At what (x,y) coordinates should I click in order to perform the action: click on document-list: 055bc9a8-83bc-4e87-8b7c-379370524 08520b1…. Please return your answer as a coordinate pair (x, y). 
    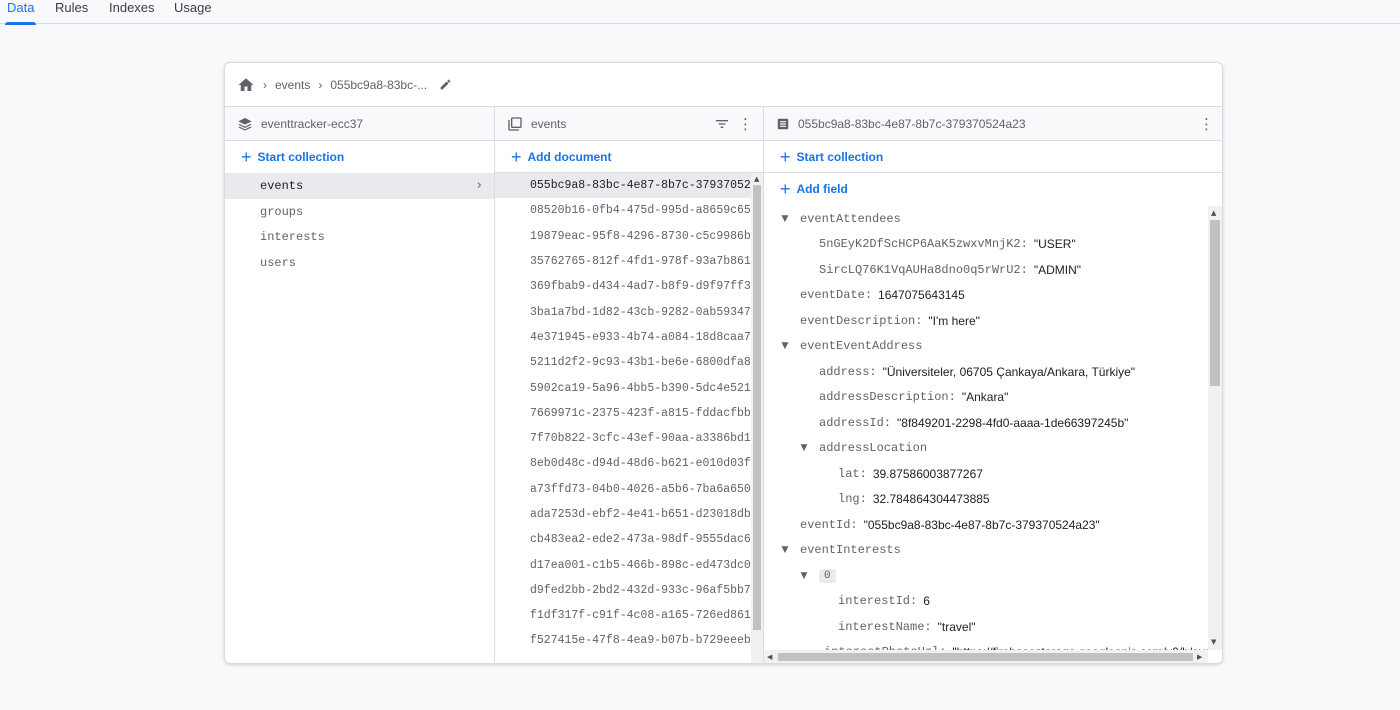
    Looking at the image, I should click on (623, 418).